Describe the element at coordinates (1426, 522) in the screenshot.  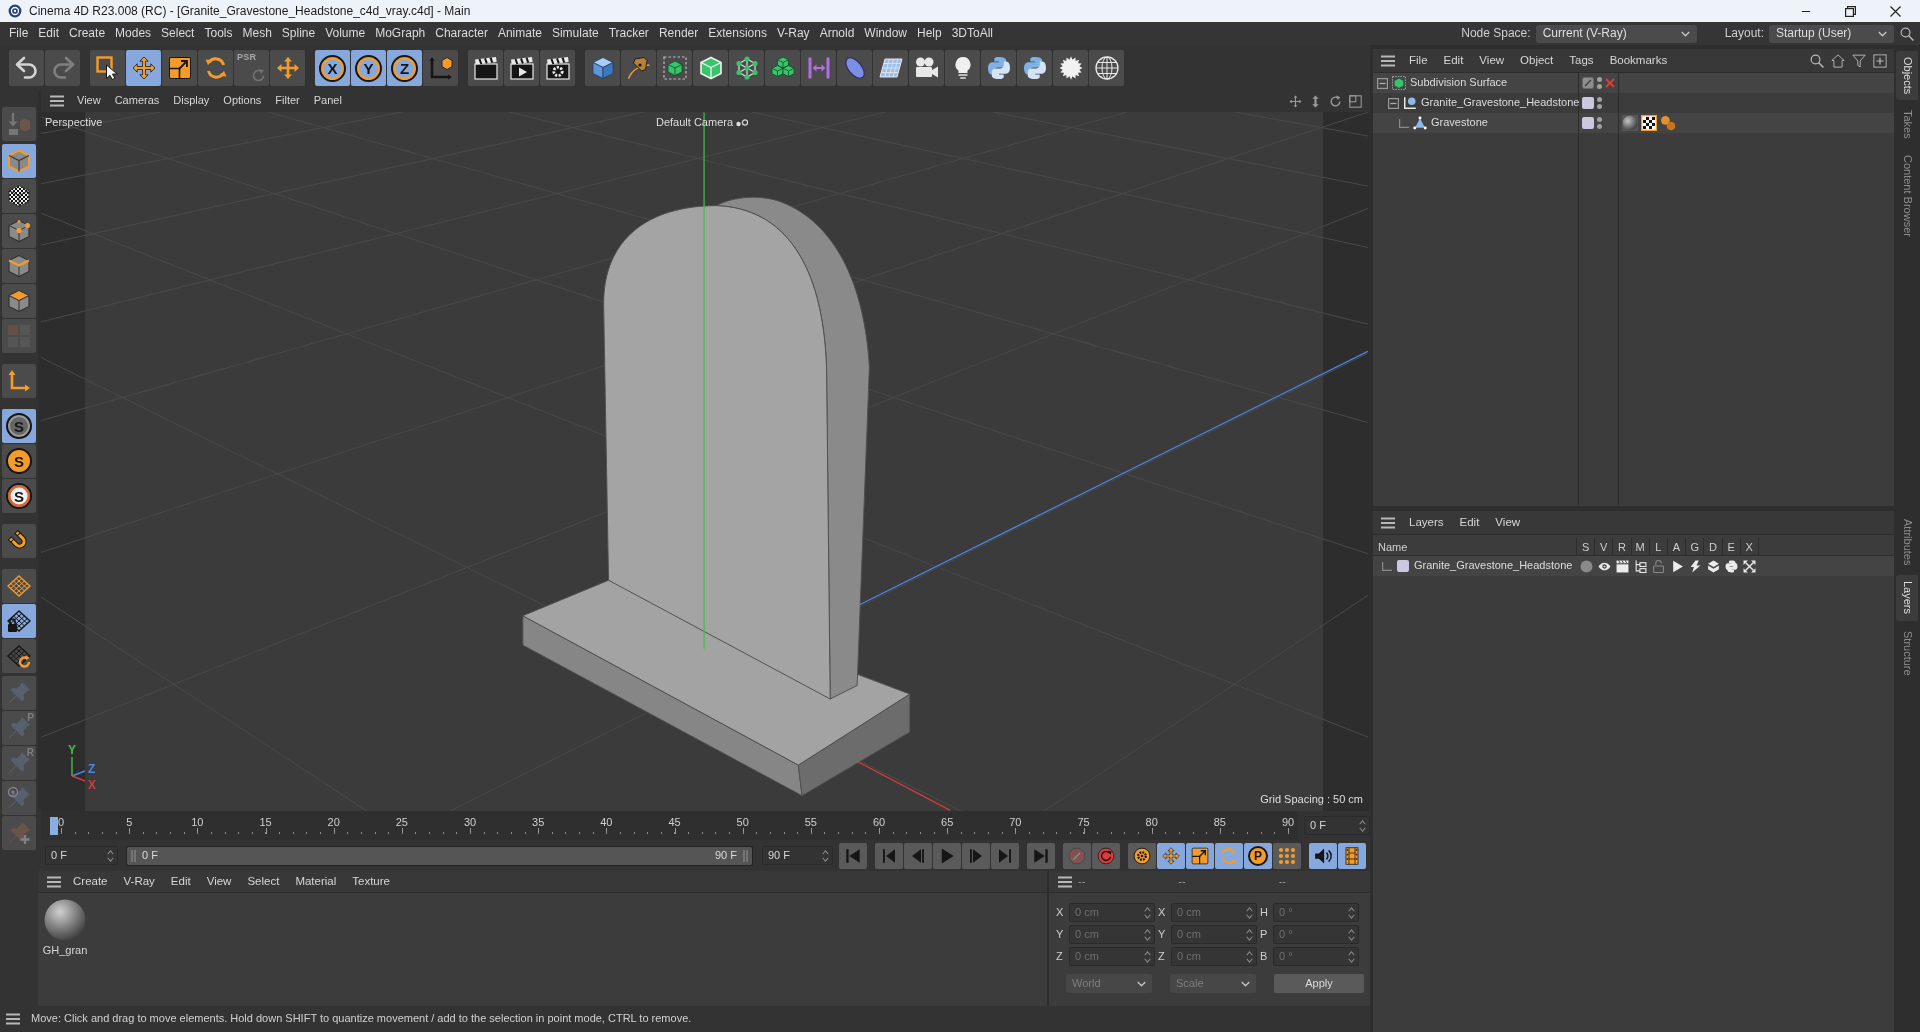
I see `layer-menu-item: Layers` at that location.